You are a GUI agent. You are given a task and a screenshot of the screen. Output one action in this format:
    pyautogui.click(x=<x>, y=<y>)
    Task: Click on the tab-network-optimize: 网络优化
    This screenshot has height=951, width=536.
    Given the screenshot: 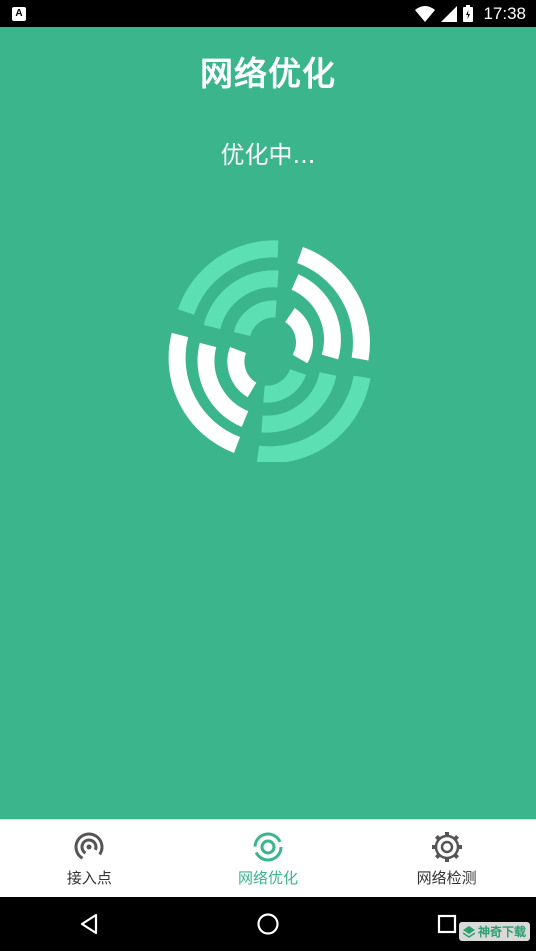 What is the action you would take?
    pyautogui.click(x=268, y=858)
    